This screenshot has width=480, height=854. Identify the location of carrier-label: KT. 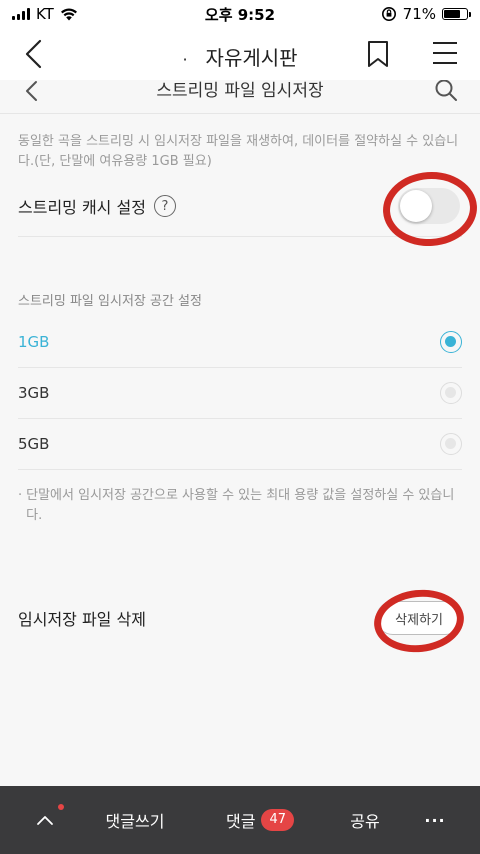
(45, 14).